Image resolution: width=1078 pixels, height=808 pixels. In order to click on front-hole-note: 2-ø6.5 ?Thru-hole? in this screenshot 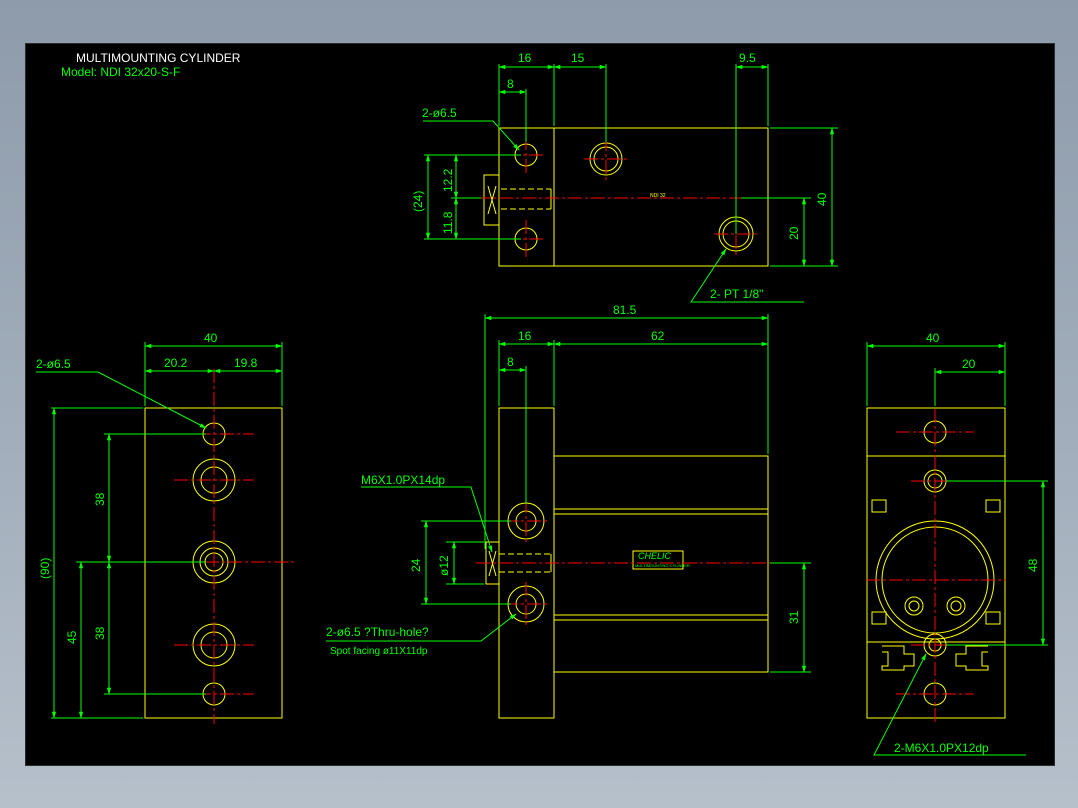, I will do `click(377, 632)`.